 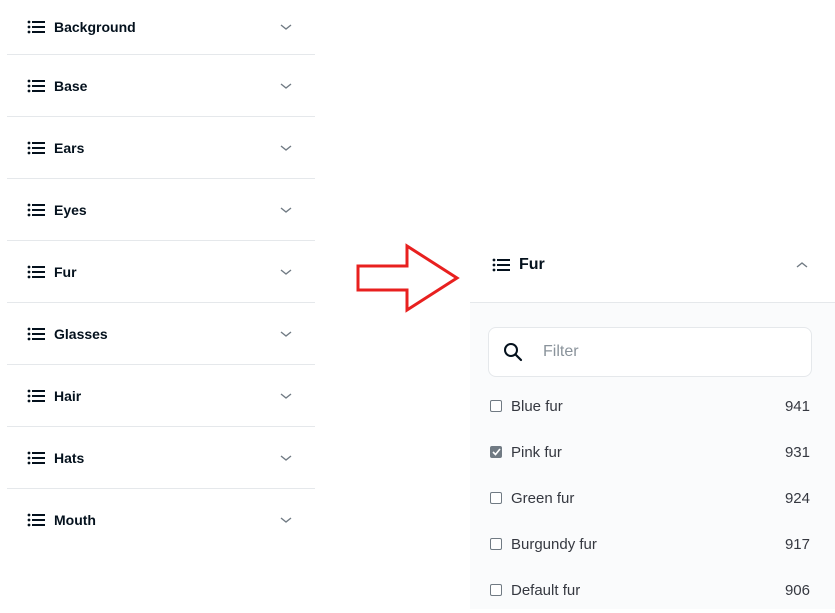 I want to click on checkmark-icon, so click(x=496, y=452).